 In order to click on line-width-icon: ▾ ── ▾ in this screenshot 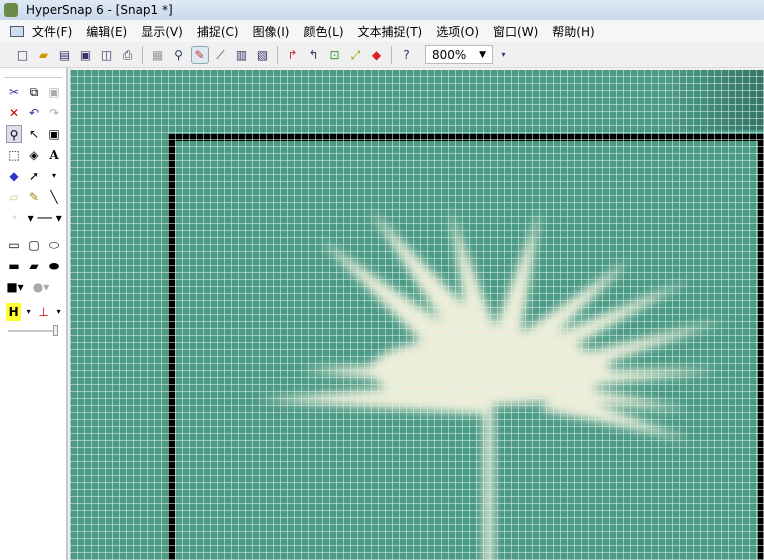, I will do `click(44, 218)`.